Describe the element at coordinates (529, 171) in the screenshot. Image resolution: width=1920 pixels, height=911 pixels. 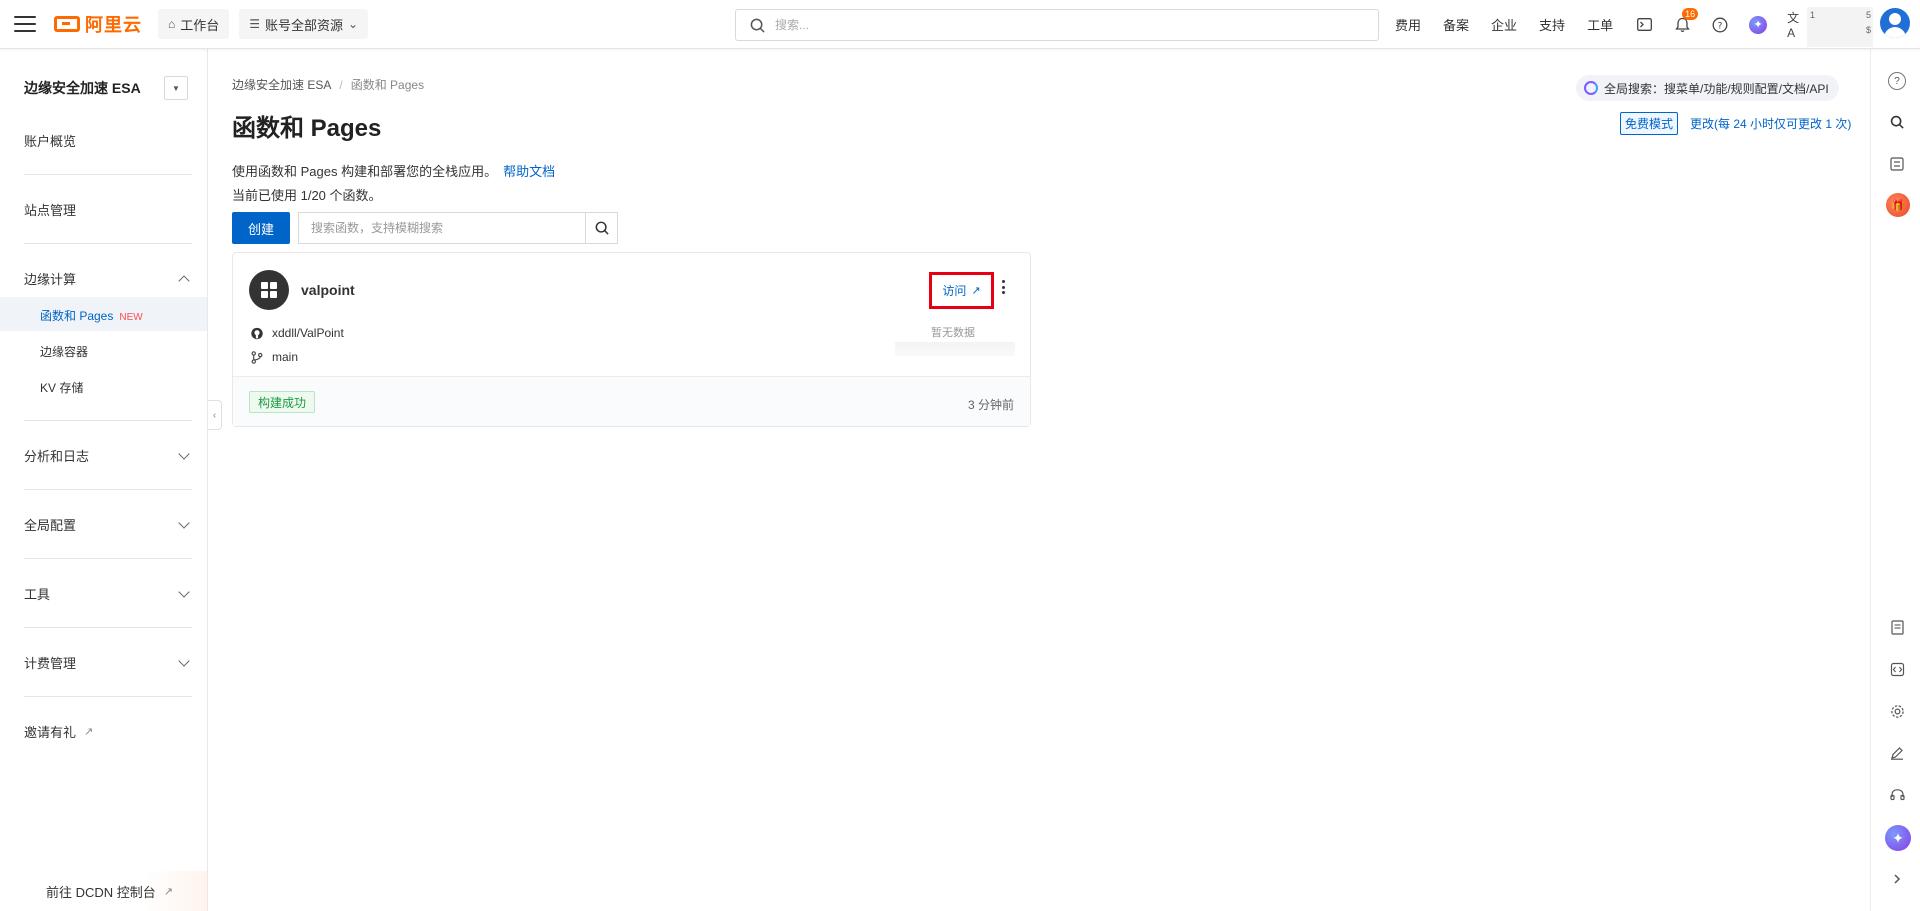
I see `help-doc-link: 帮助文档` at that location.